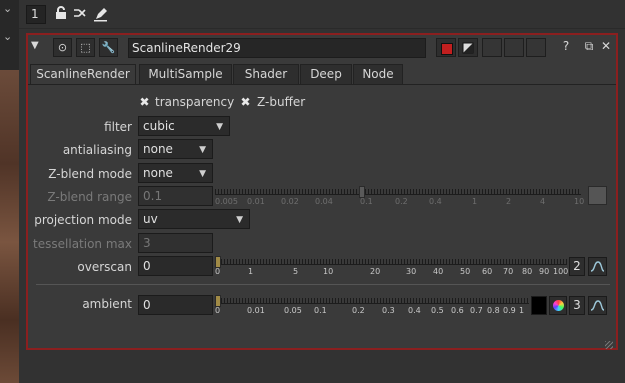 The height and width of the screenshot is (383, 625). I want to click on properties-toolbar, so click(322, 14).